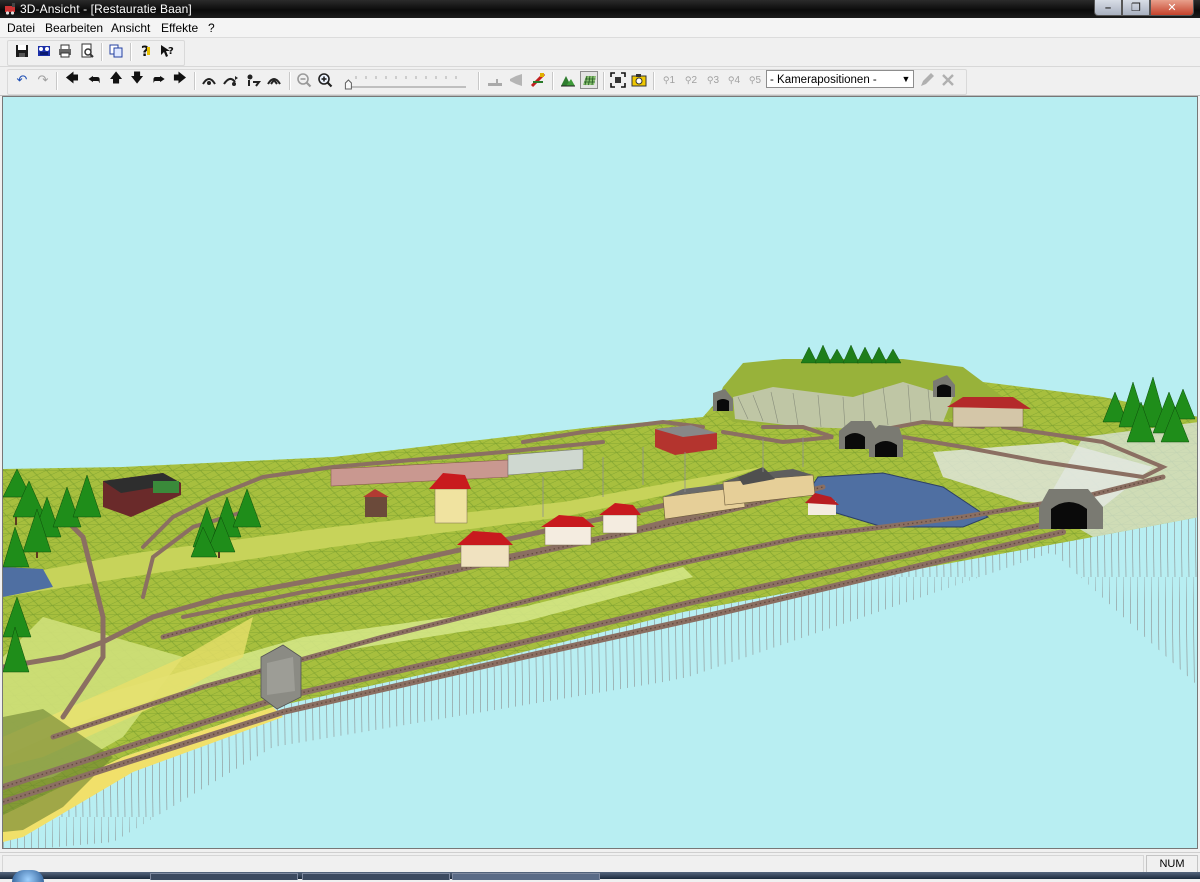  I want to click on walk-up-button, so click(209, 80).